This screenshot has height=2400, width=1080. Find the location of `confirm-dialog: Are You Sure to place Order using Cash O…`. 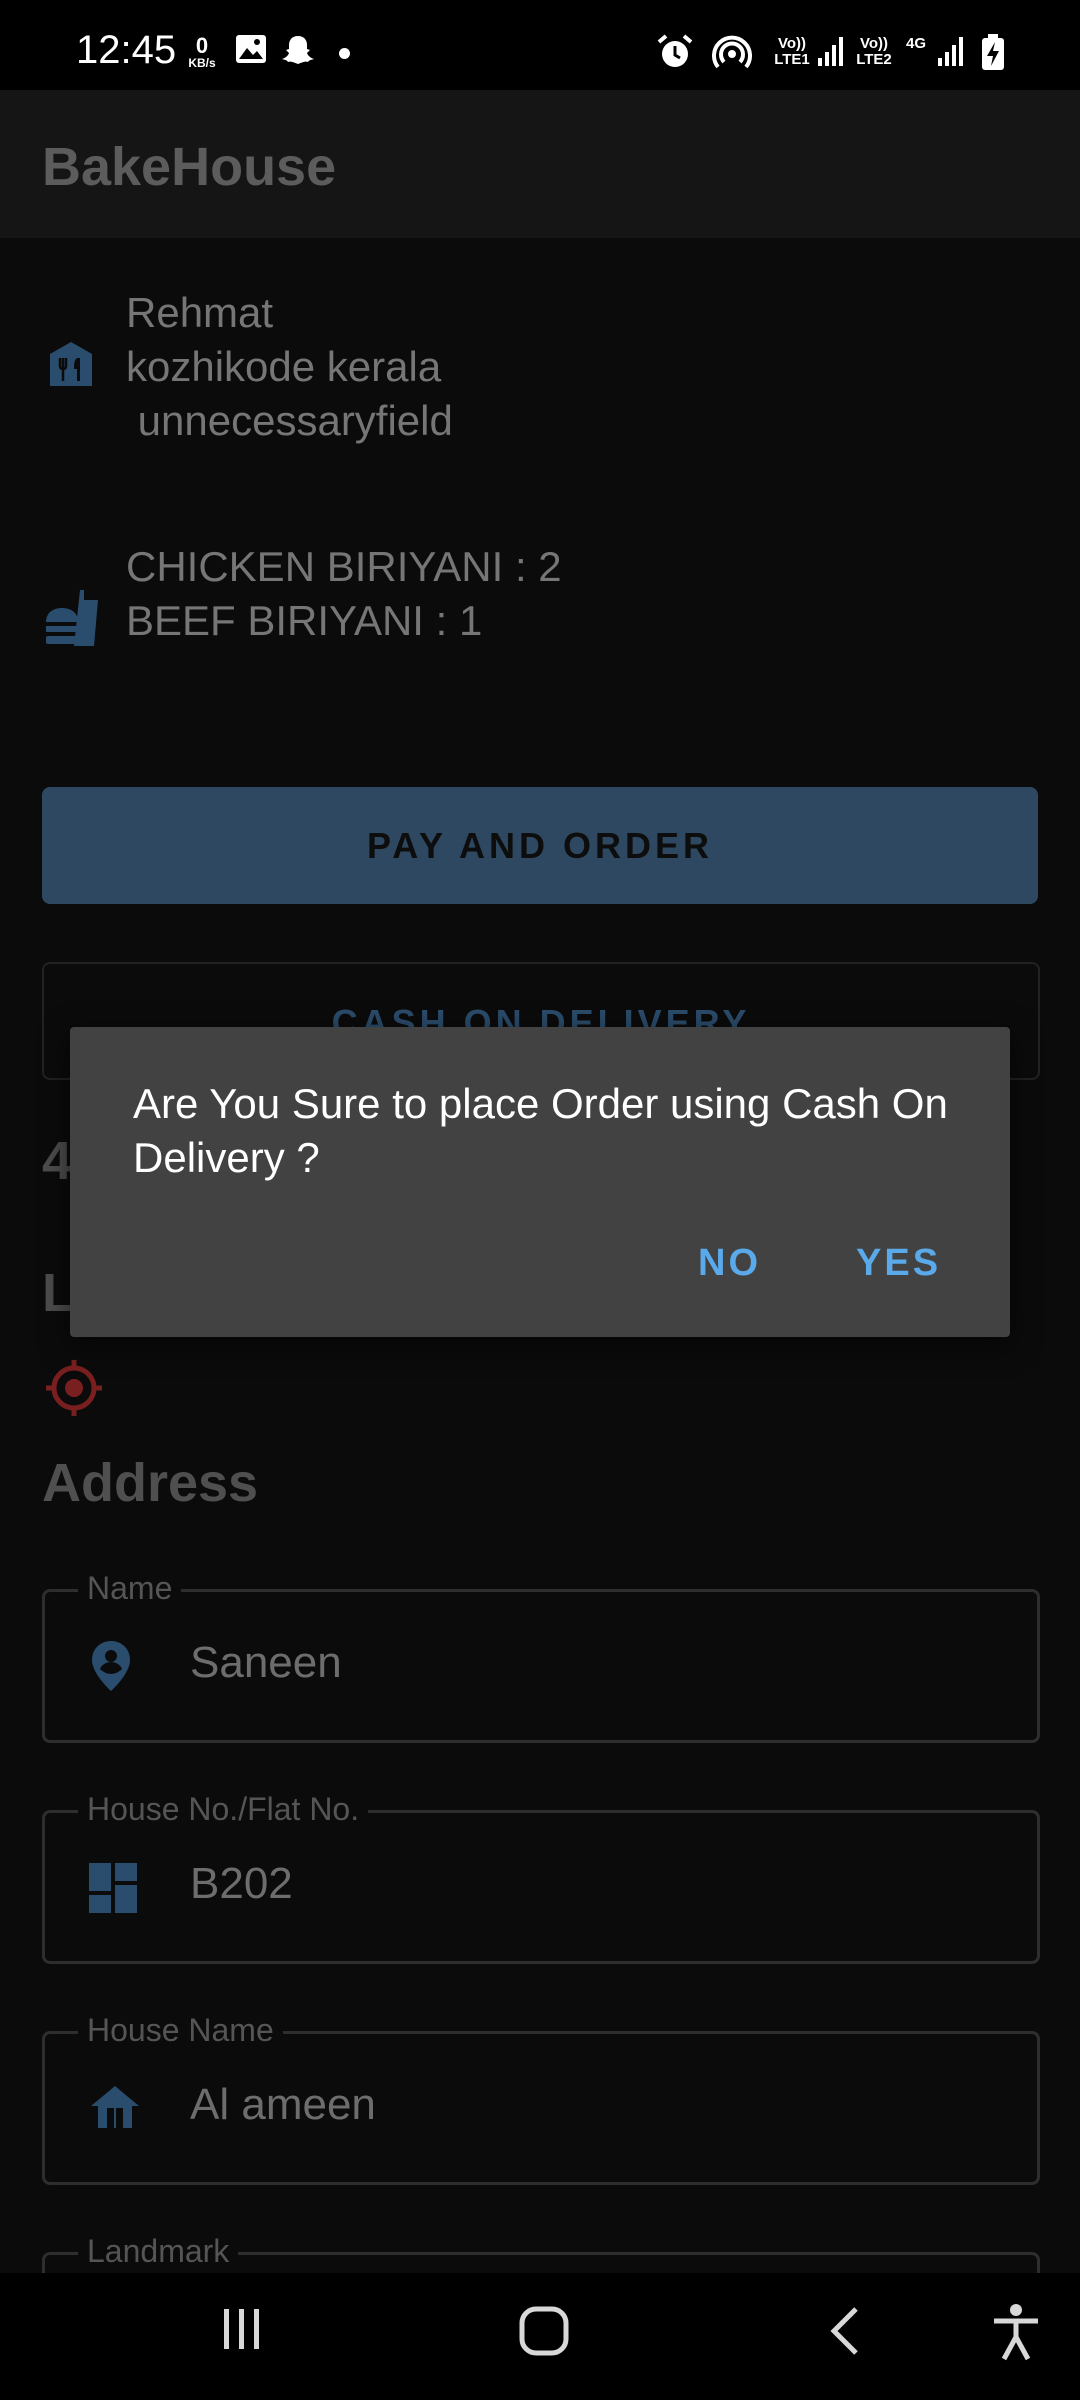

confirm-dialog: Are You Sure to place Order using Cash O… is located at coordinates (540, 1182).